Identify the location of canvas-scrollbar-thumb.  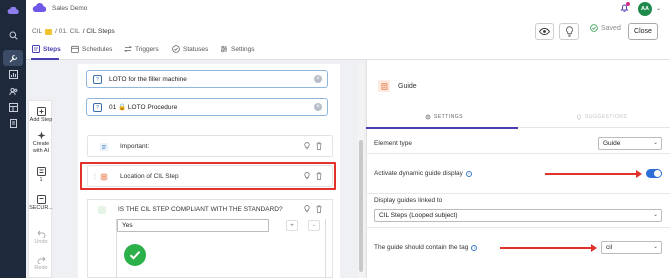
(361, 206).